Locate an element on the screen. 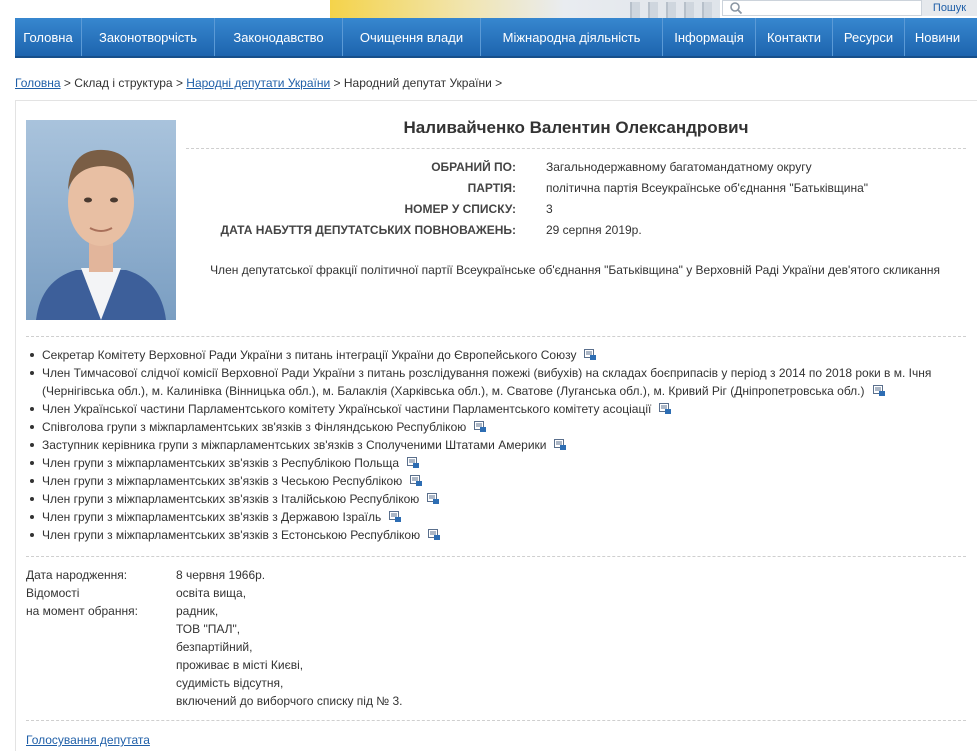  info-label: Відомості is located at coordinates (53, 593).